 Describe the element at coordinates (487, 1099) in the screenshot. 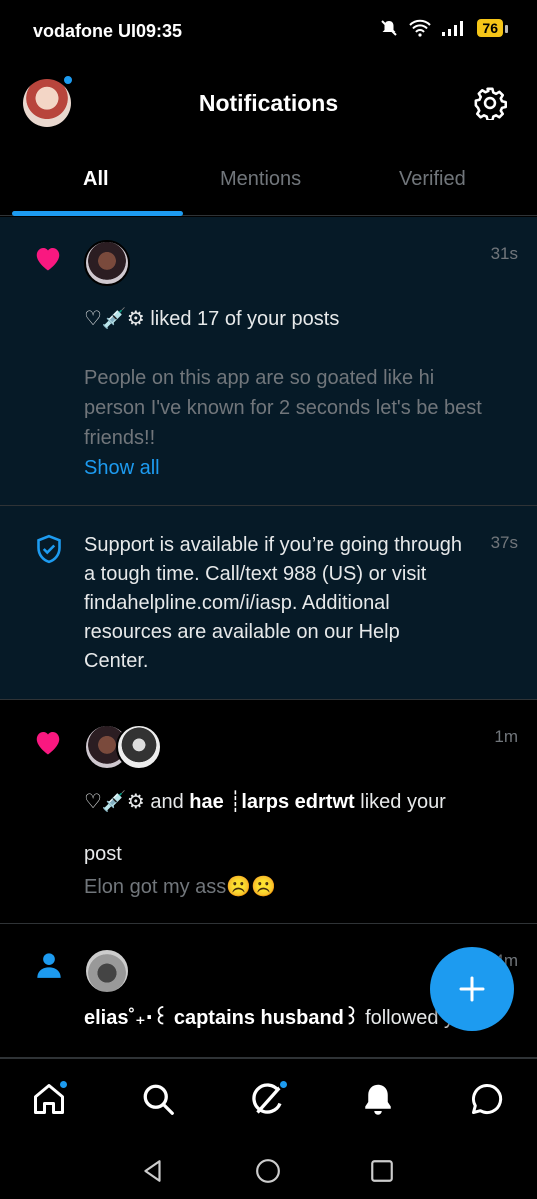

I see `messages-icon` at that location.